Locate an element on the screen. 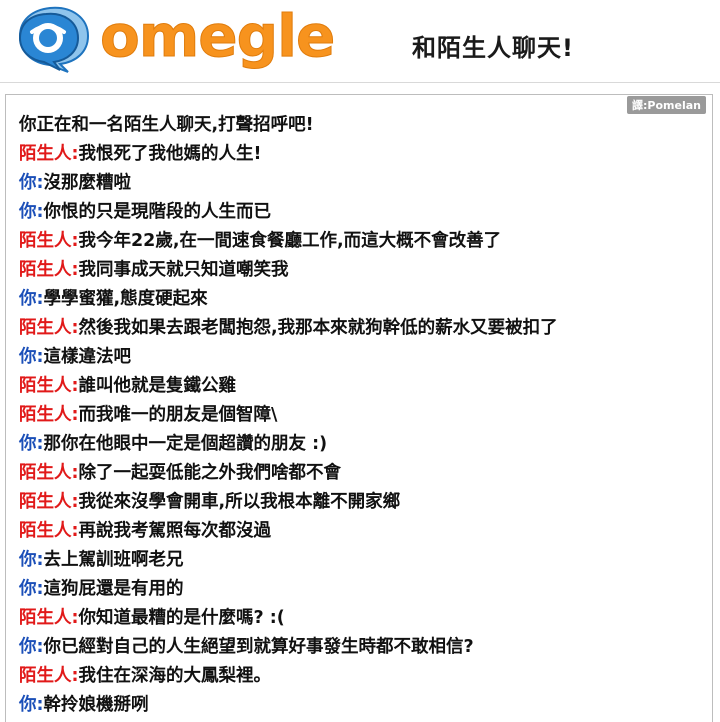 This screenshot has width=720, height=722. chat-message-stranger: 陌生人:再說我考駕照每次都沒過 is located at coordinates (364, 531).